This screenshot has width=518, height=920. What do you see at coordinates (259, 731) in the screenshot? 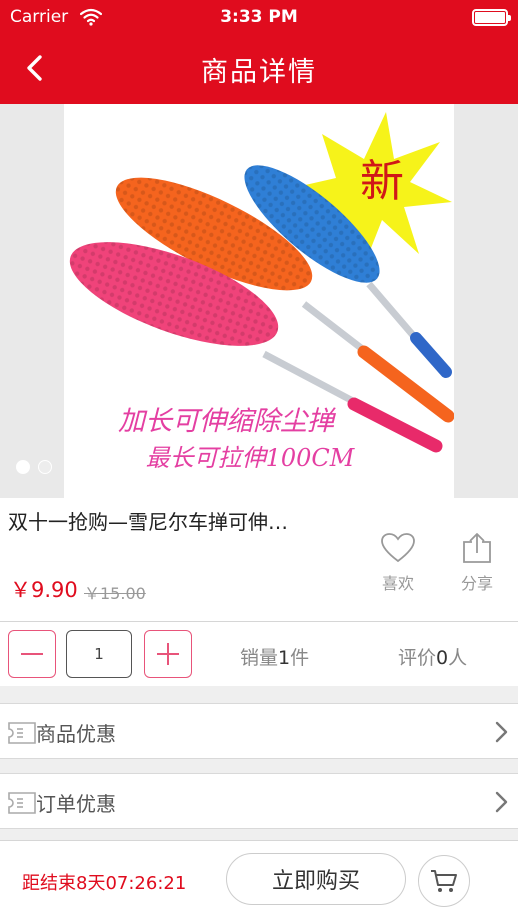
I see `product-discount-row: 商品优惠` at bounding box center [259, 731].